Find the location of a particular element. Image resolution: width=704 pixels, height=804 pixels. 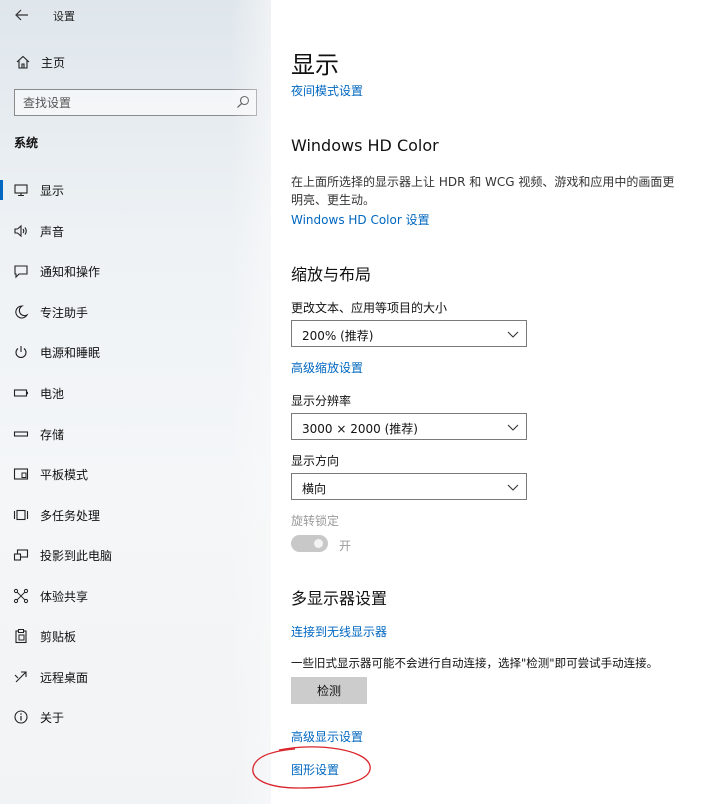

back-button is located at coordinates (22, 15).